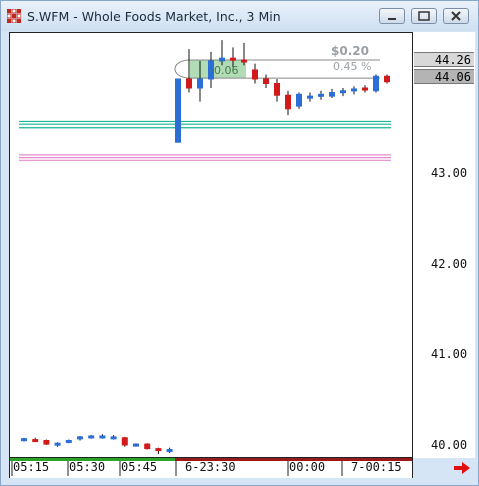 This screenshot has height=486, width=479. I want to click on price-label-43: 43.00, so click(449, 173).